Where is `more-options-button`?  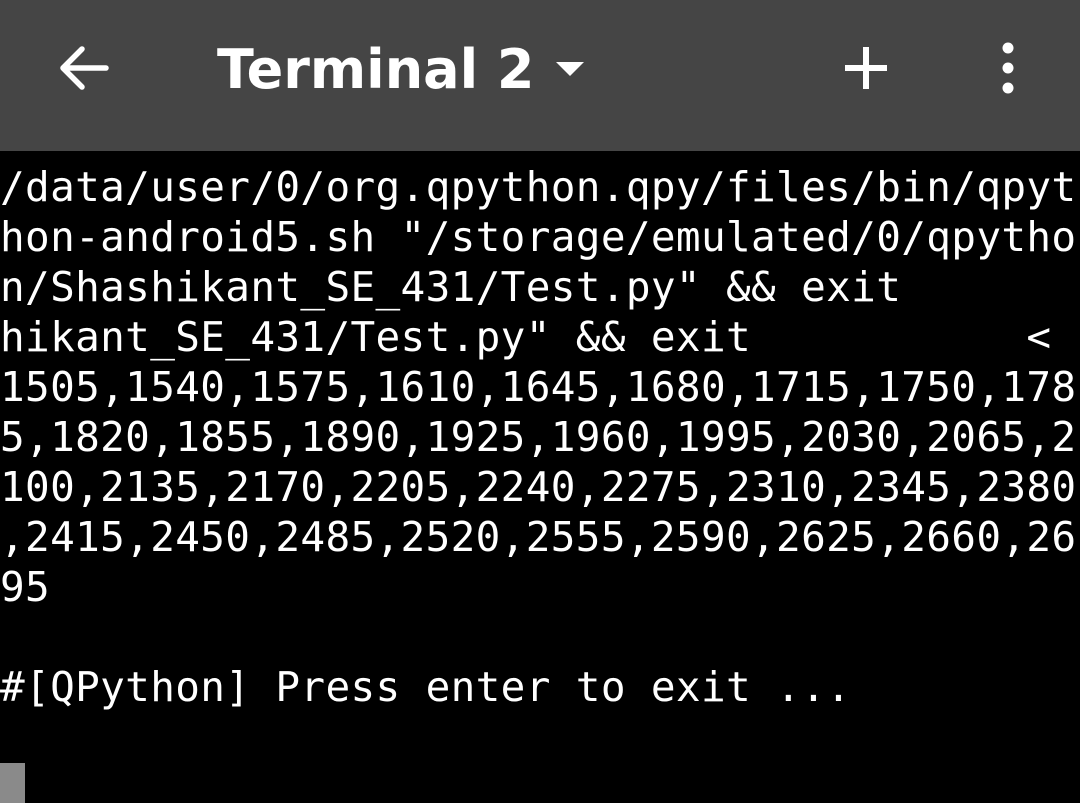 more-options-button is located at coordinates (1008, 68).